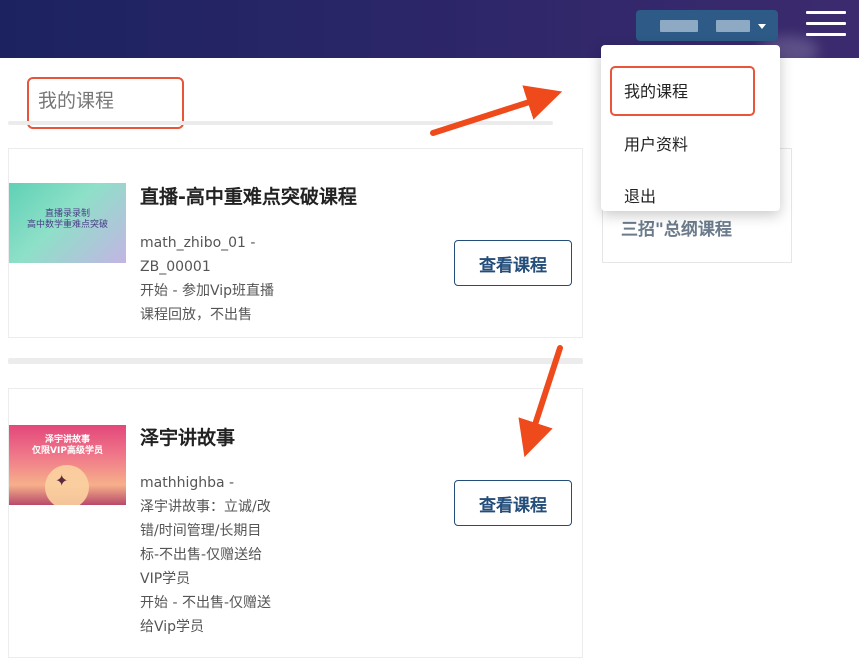 The height and width of the screenshot is (661, 859). Describe the element at coordinates (201, 555) in the screenshot. I see `course-description-line: 标-不出售-仅赠送给` at that location.